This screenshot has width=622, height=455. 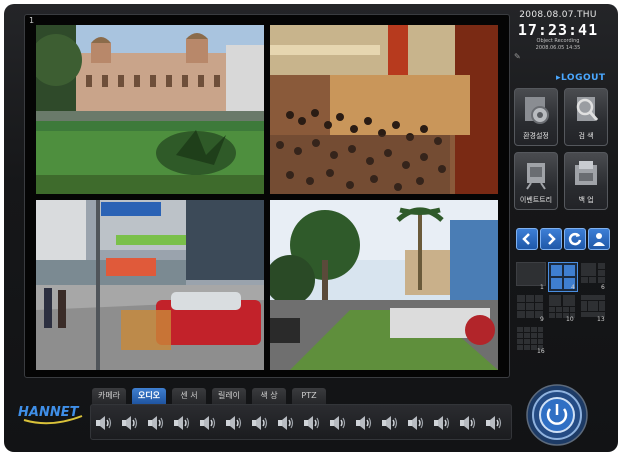 I want to click on settings-button: 환경설정, so click(x=536, y=117).